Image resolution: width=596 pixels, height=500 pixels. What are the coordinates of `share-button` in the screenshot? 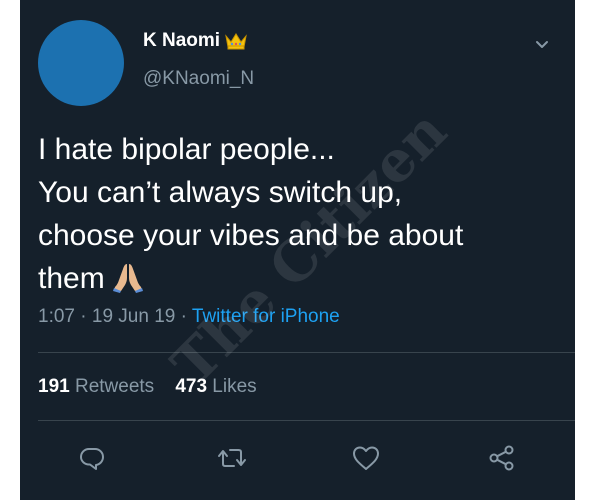 It's located at (502, 458).